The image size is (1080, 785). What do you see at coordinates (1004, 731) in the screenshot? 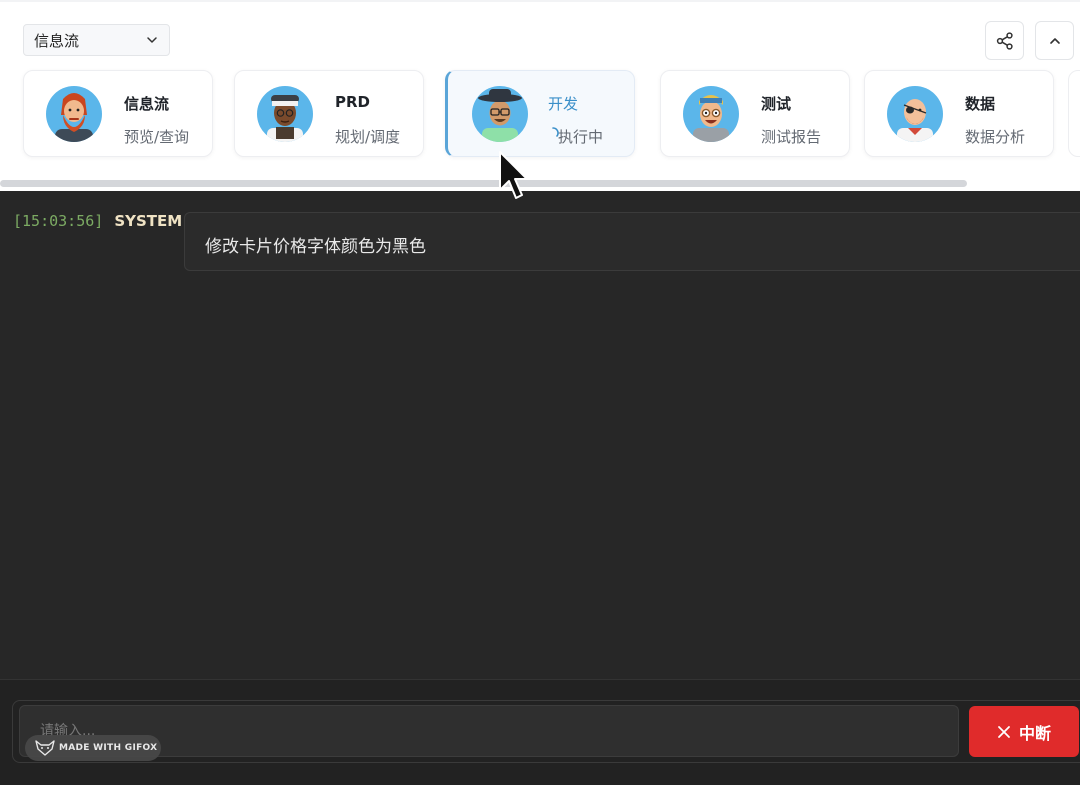
I see `close-icon` at bounding box center [1004, 731].